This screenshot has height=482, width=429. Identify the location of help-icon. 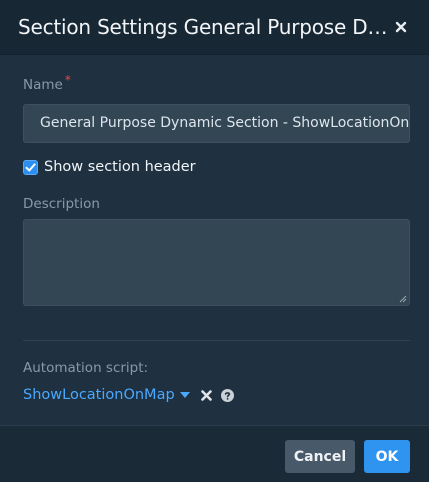
(227, 395).